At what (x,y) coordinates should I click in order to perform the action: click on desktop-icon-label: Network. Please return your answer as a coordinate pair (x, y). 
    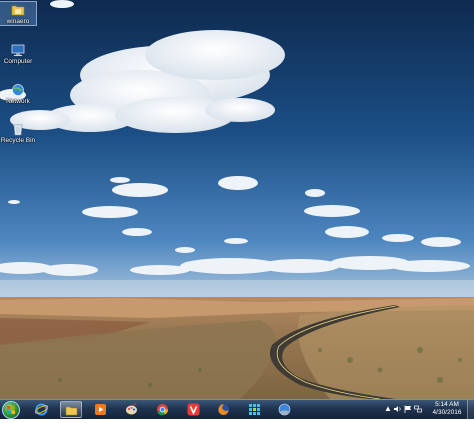
    Looking at the image, I should click on (18, 101).